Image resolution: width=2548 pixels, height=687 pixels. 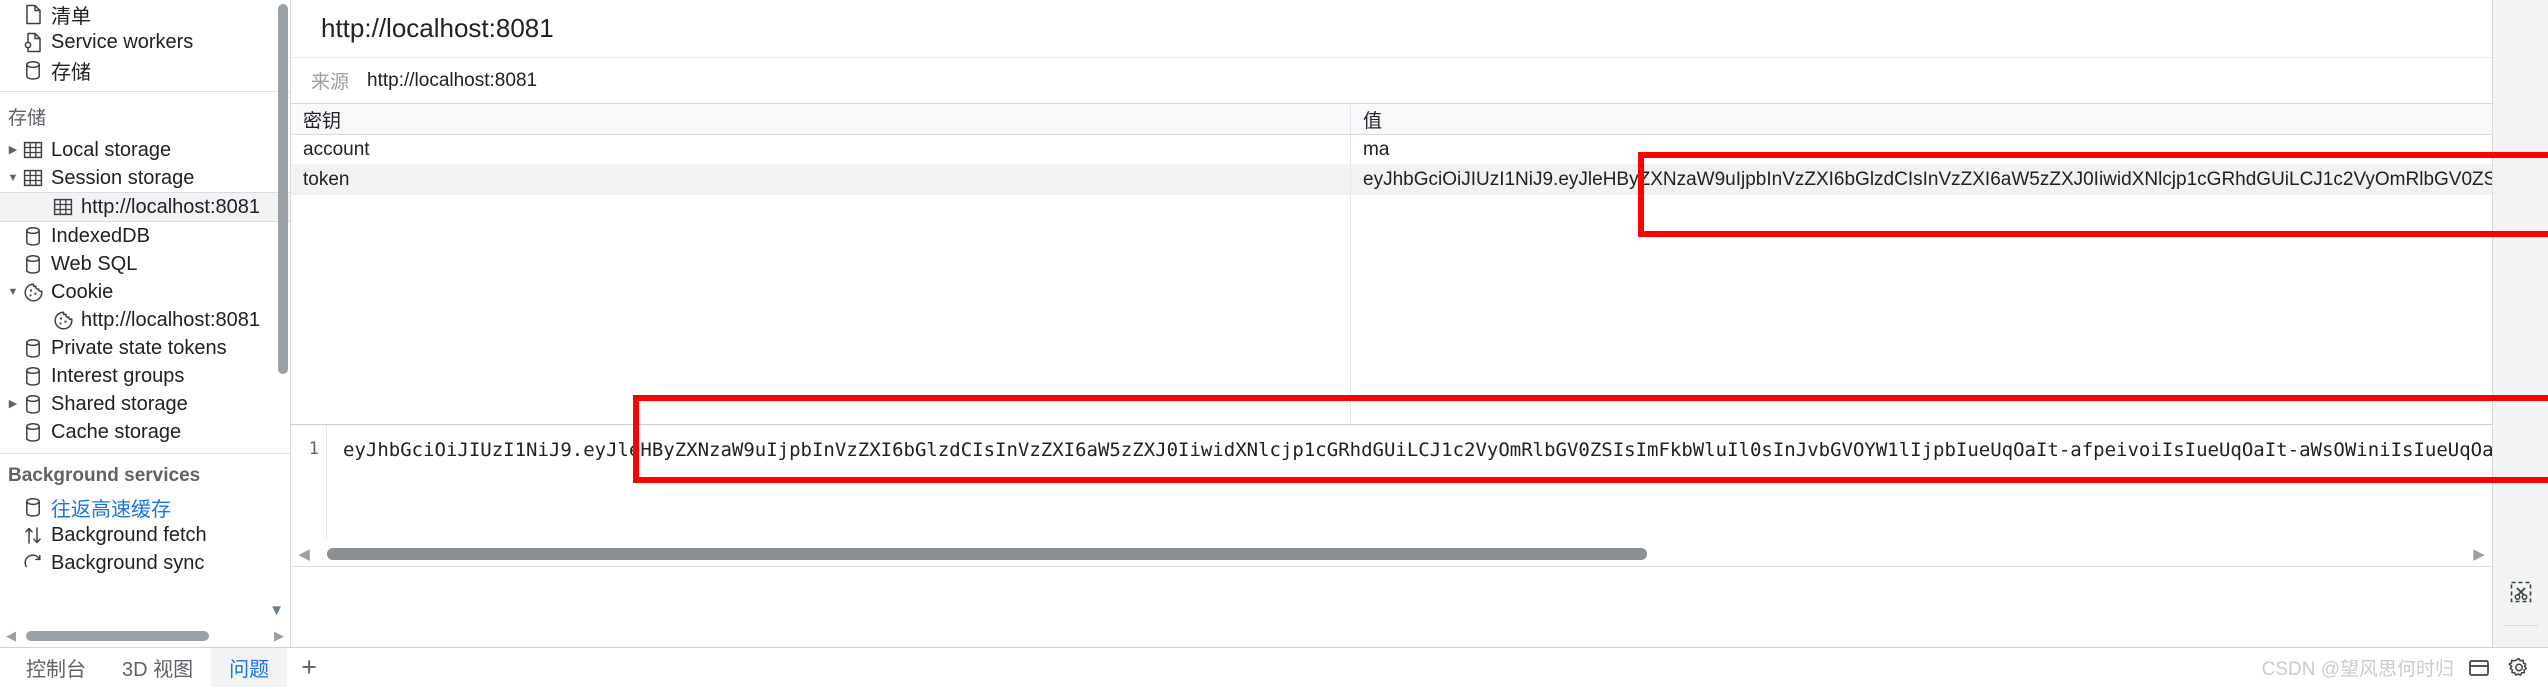 What do you see at coordinates (157, 667) in the screenshot?
I see `tab-3d: 3D 视图` at bounding box center [157, 667].